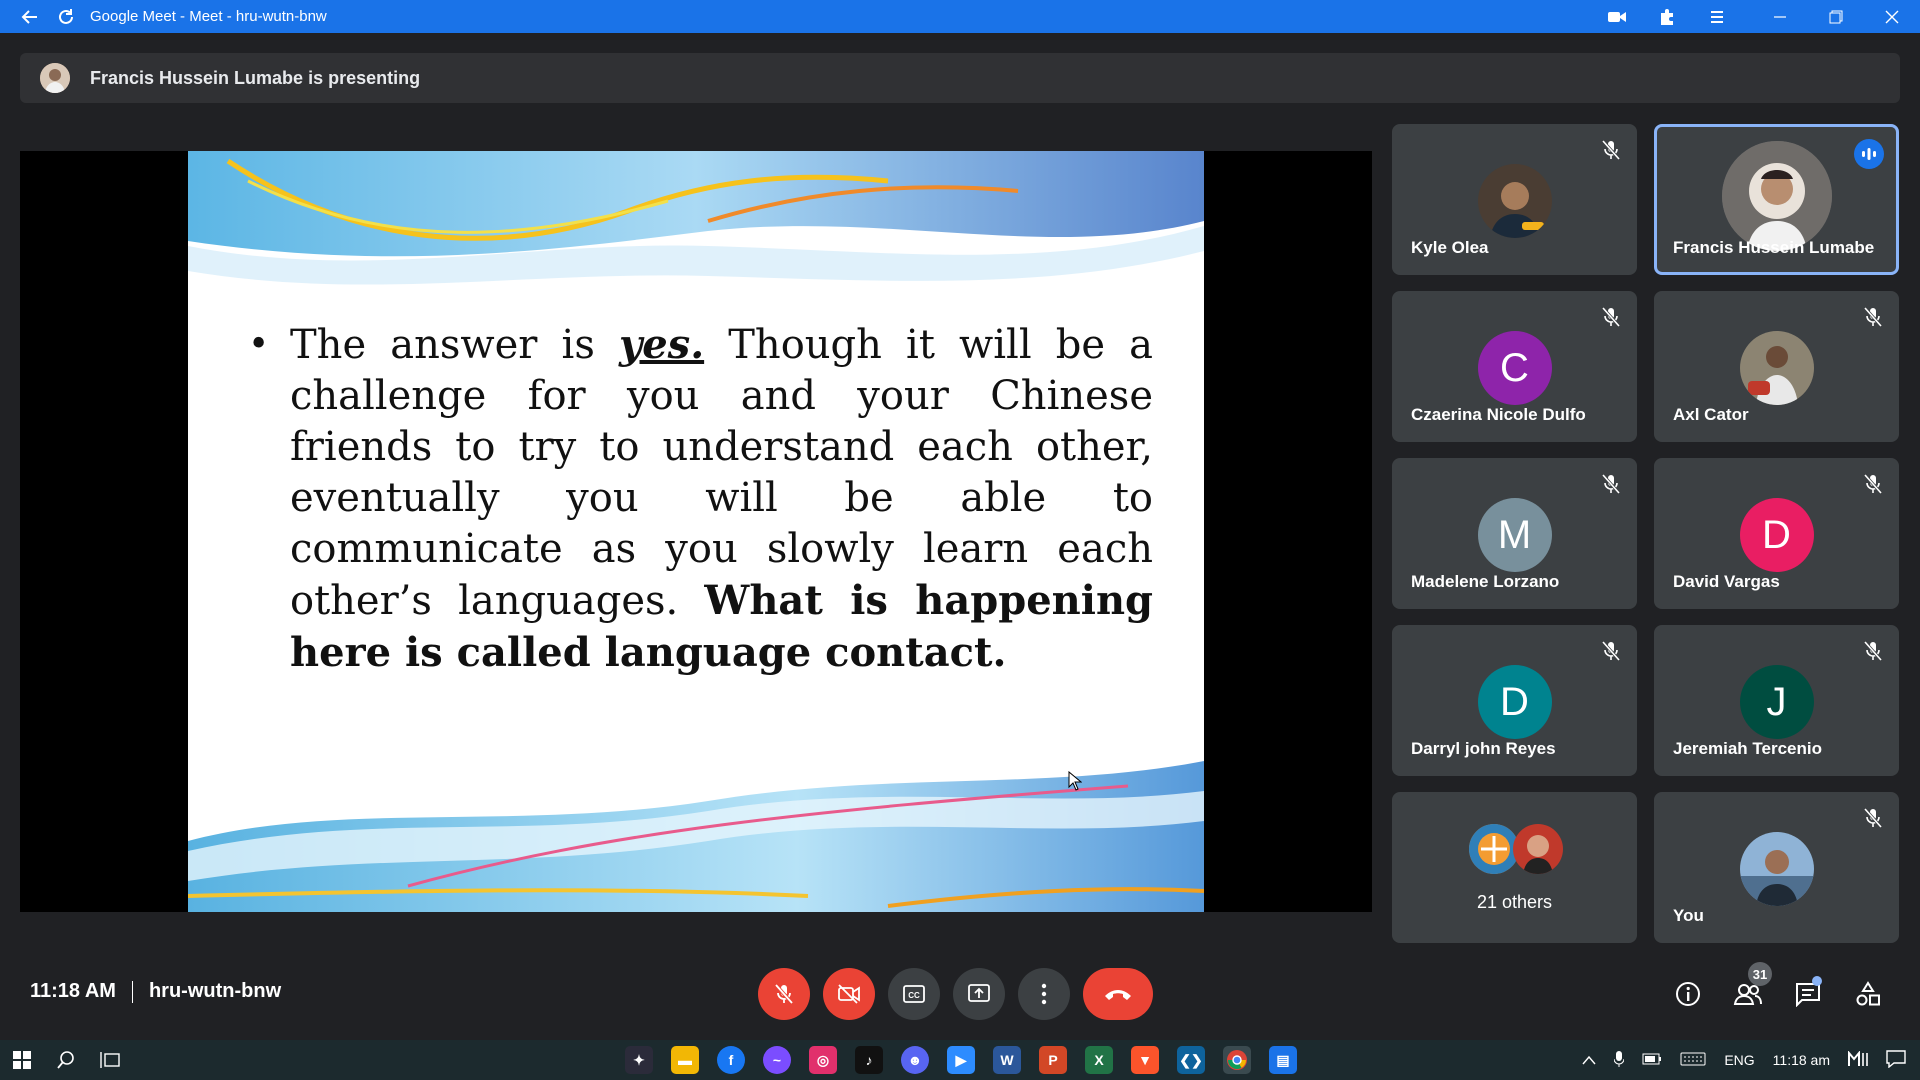  I want to click on brave-icon: ▼, so click(1145, 1060).